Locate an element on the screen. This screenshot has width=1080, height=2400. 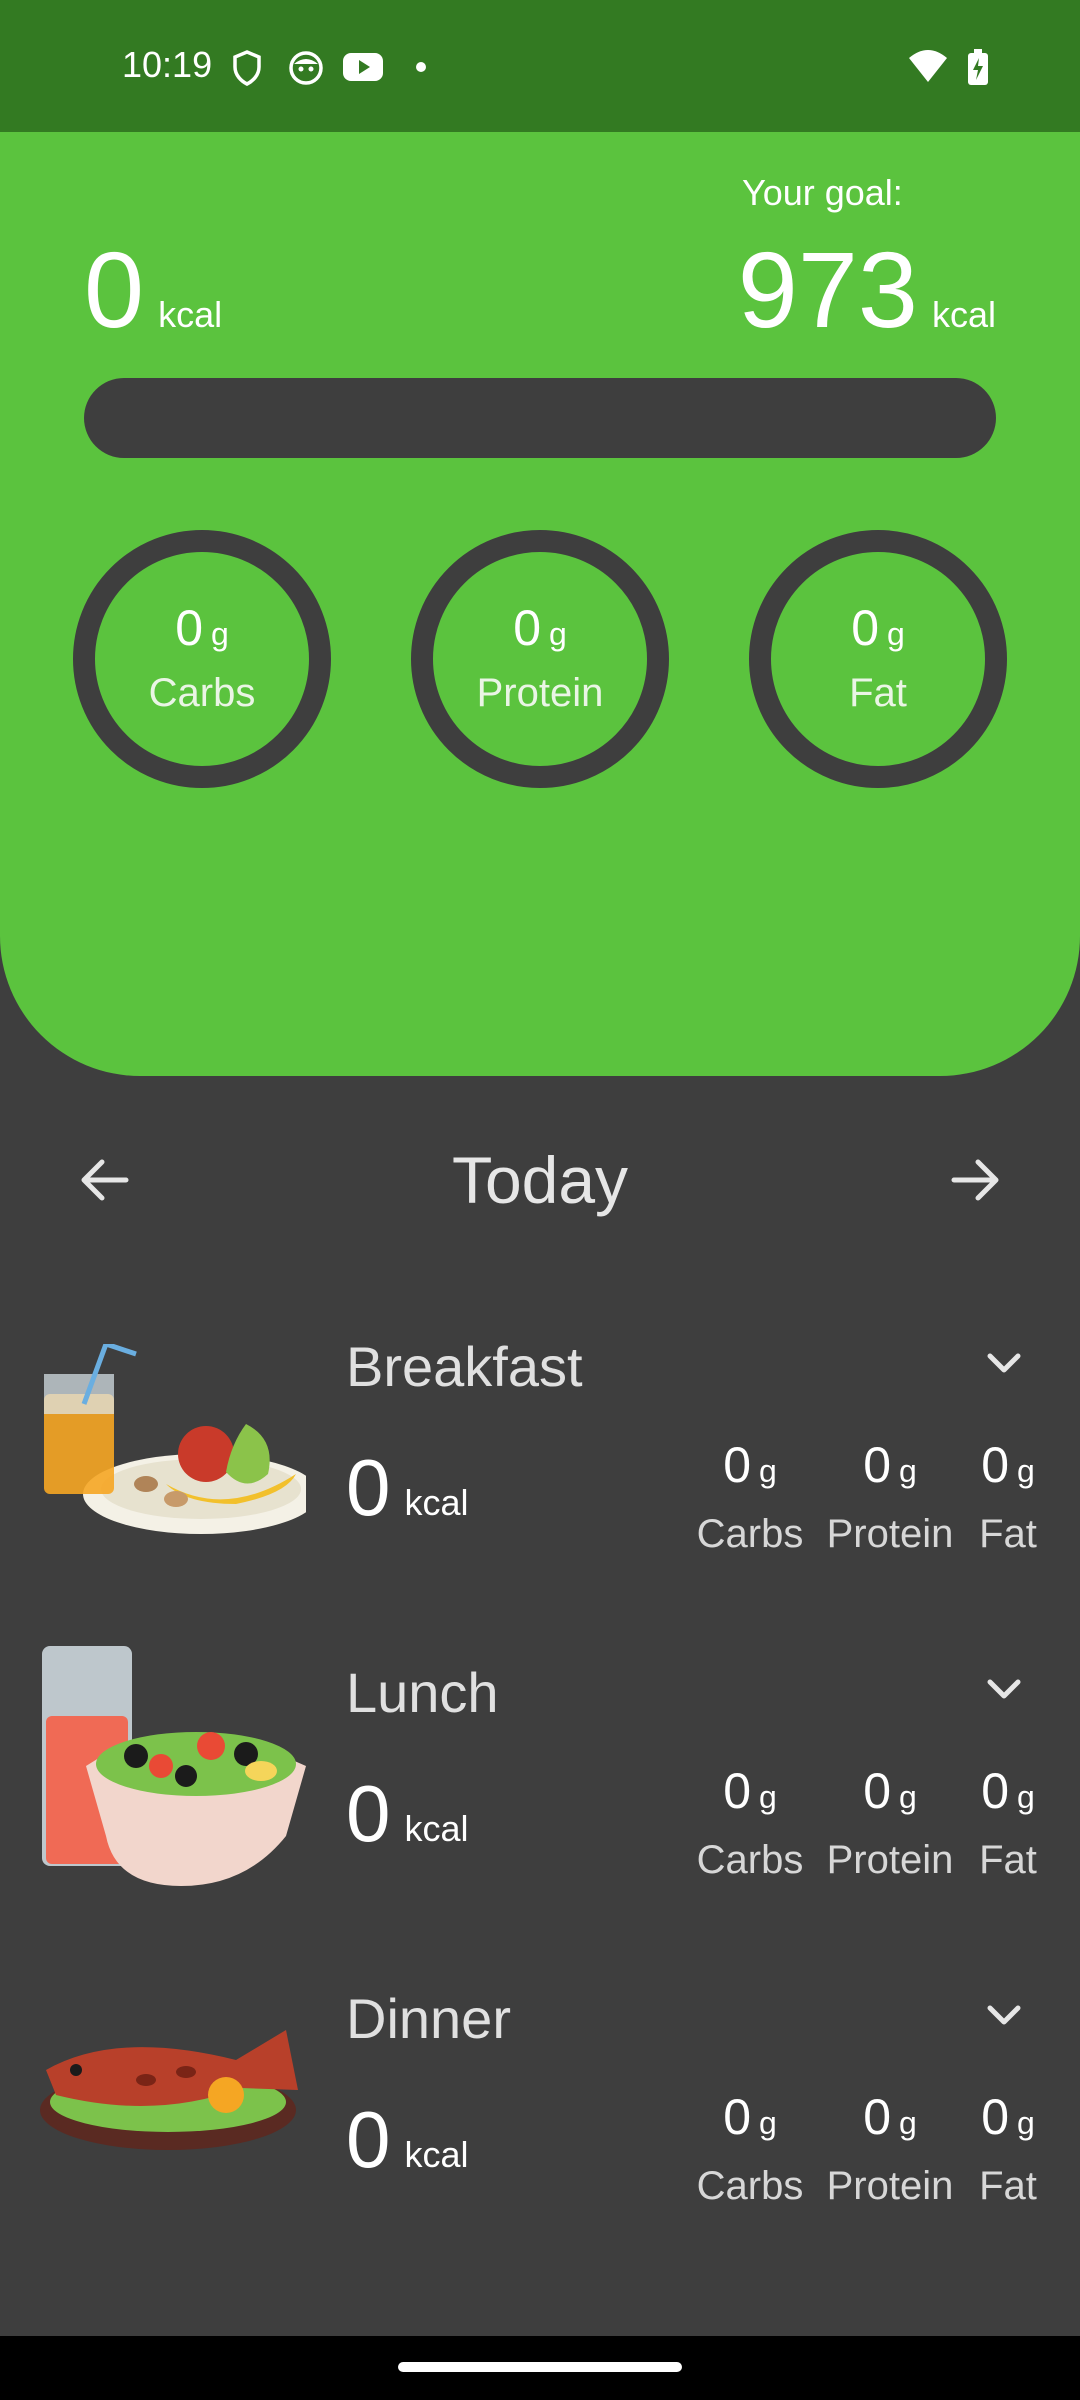
carbs-label: Carbs is located at coordinates (202, 692).